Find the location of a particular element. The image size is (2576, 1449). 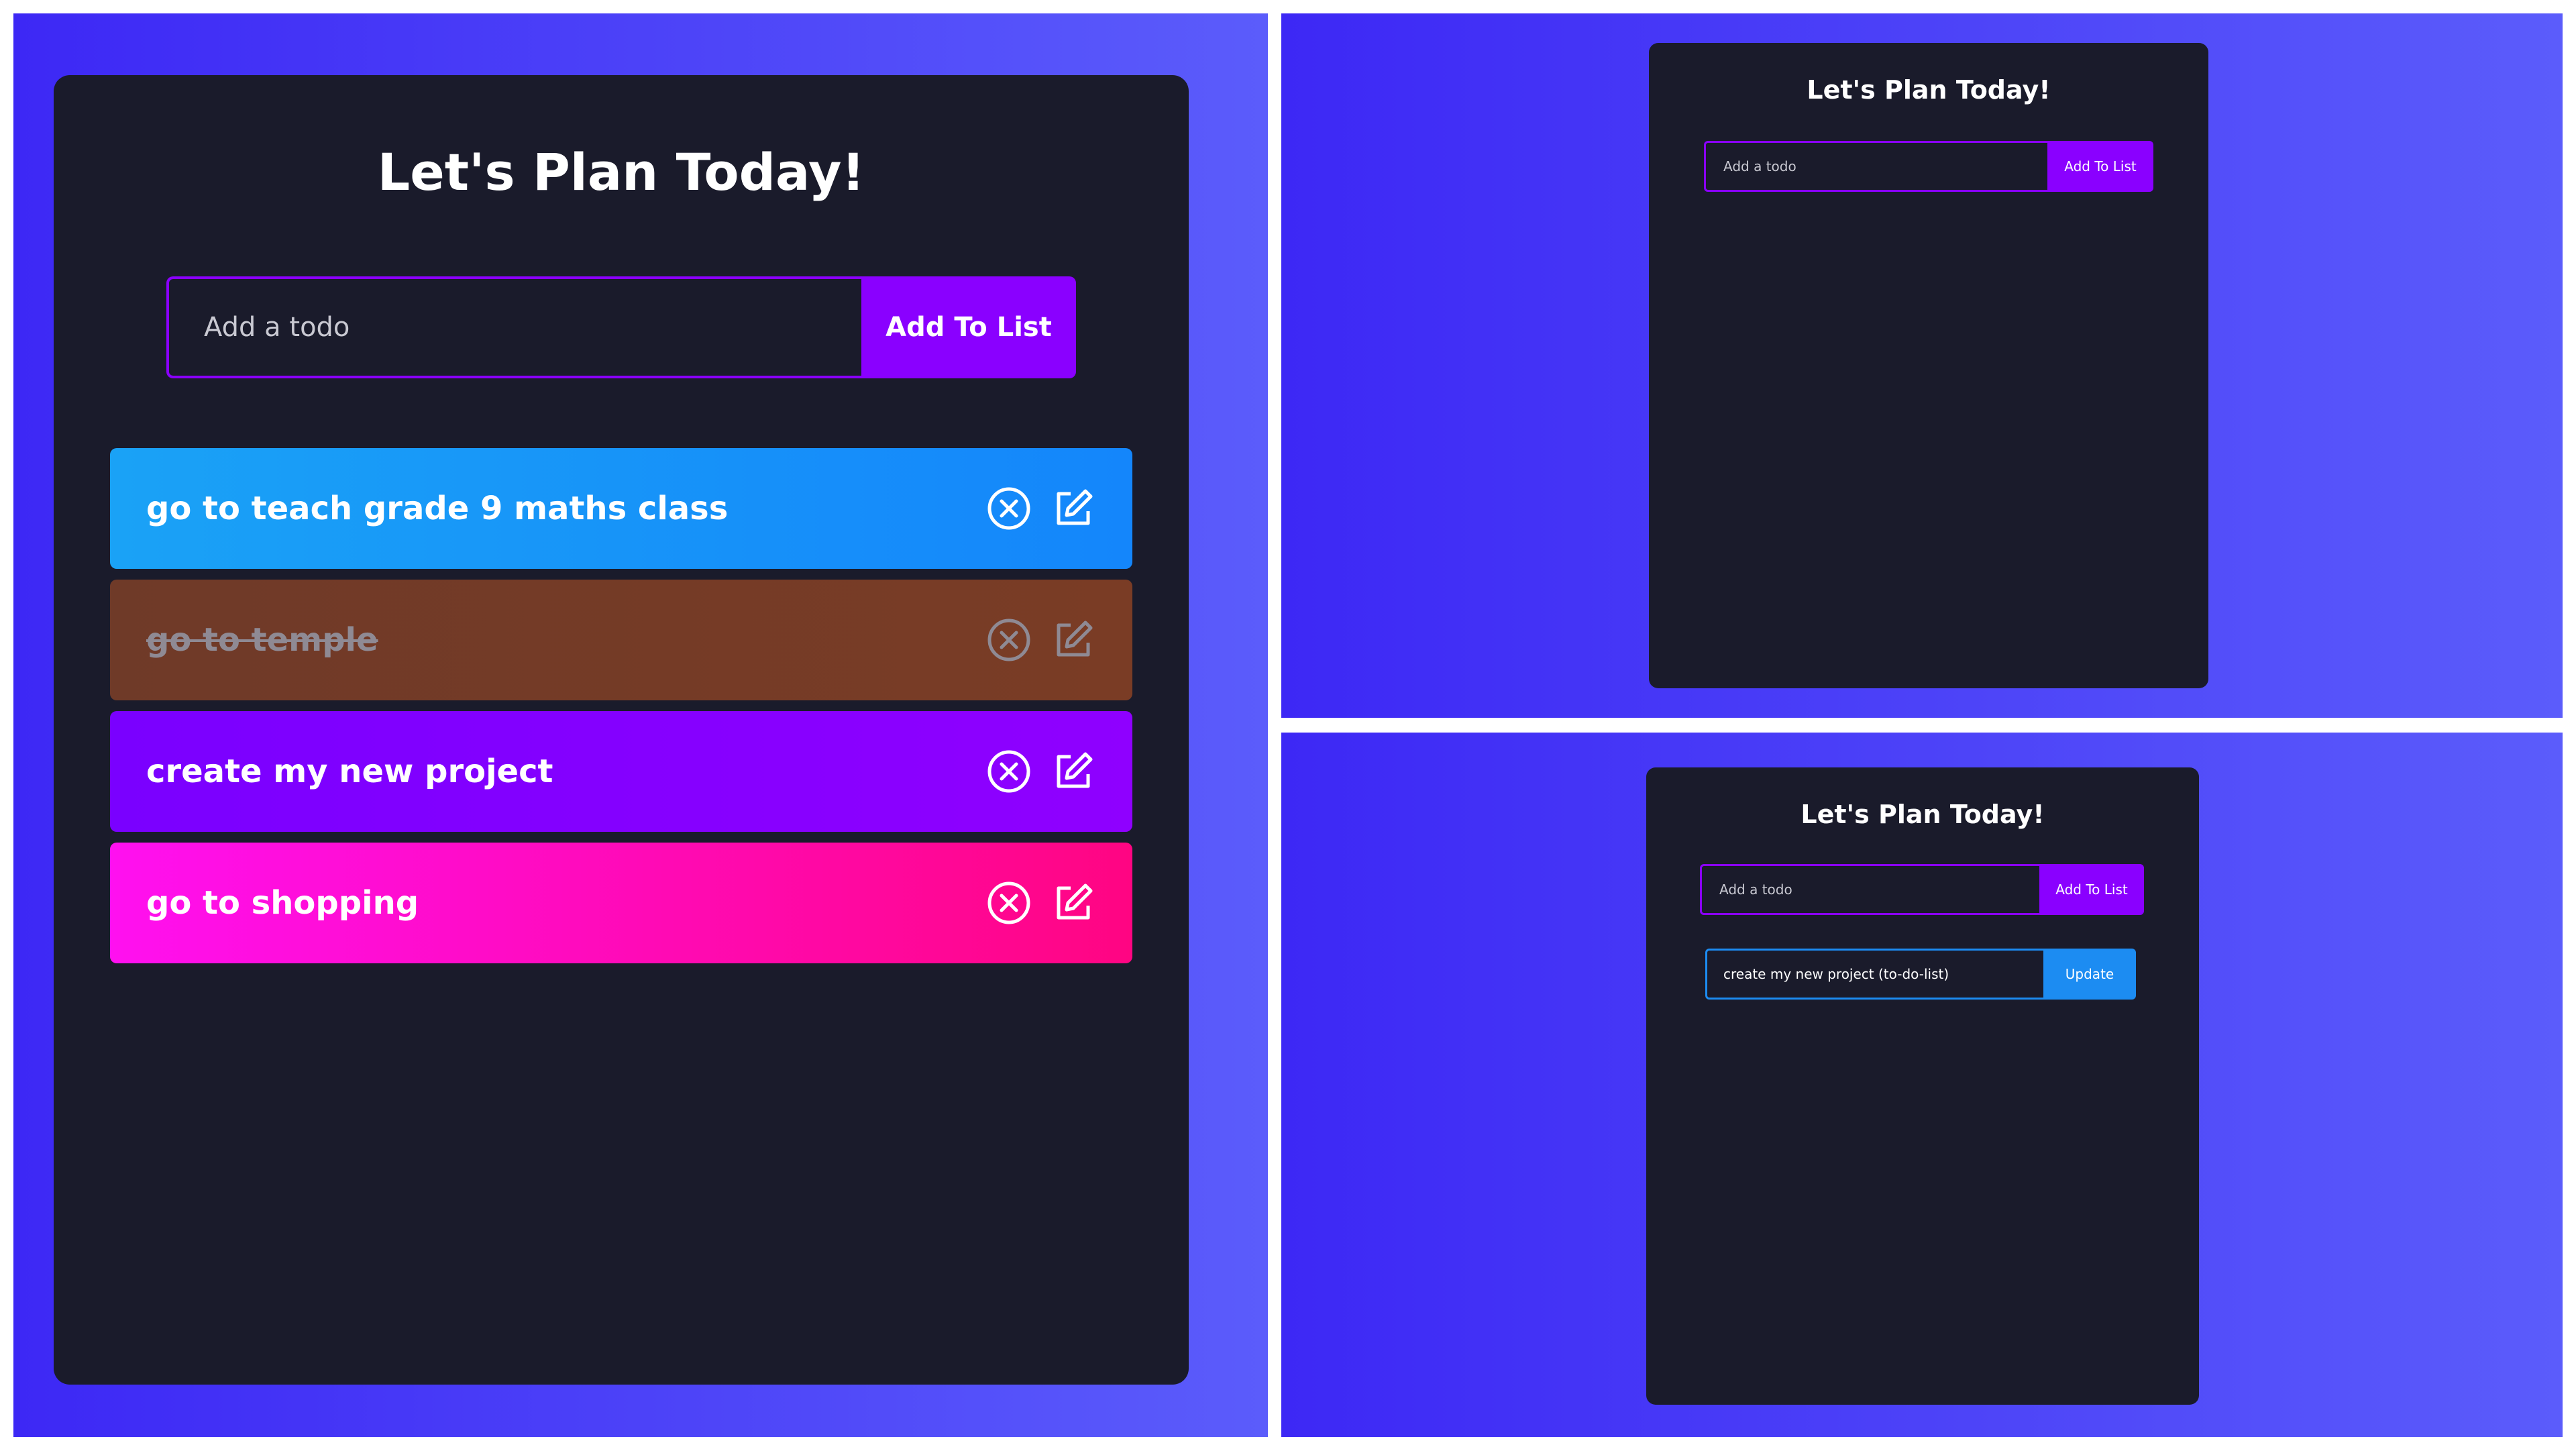

todo-item: create my new project is located at coordinates (621, 771).